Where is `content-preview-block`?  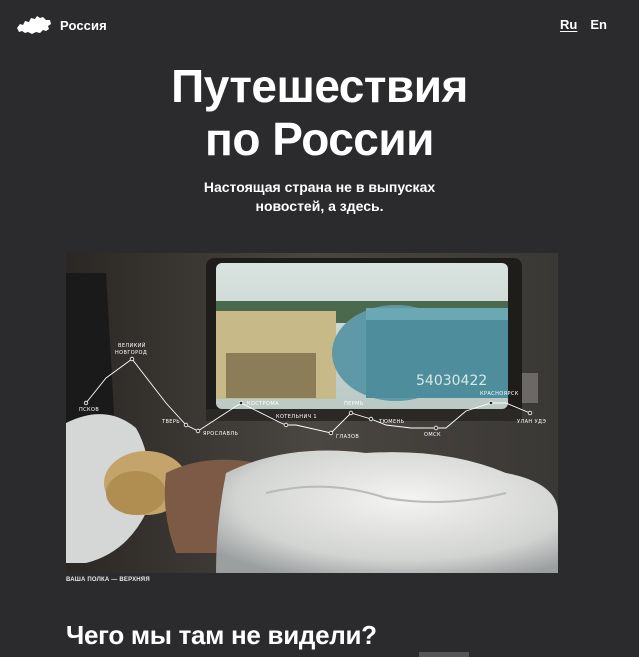 content-preview-block is located at coordinates (444, 654).